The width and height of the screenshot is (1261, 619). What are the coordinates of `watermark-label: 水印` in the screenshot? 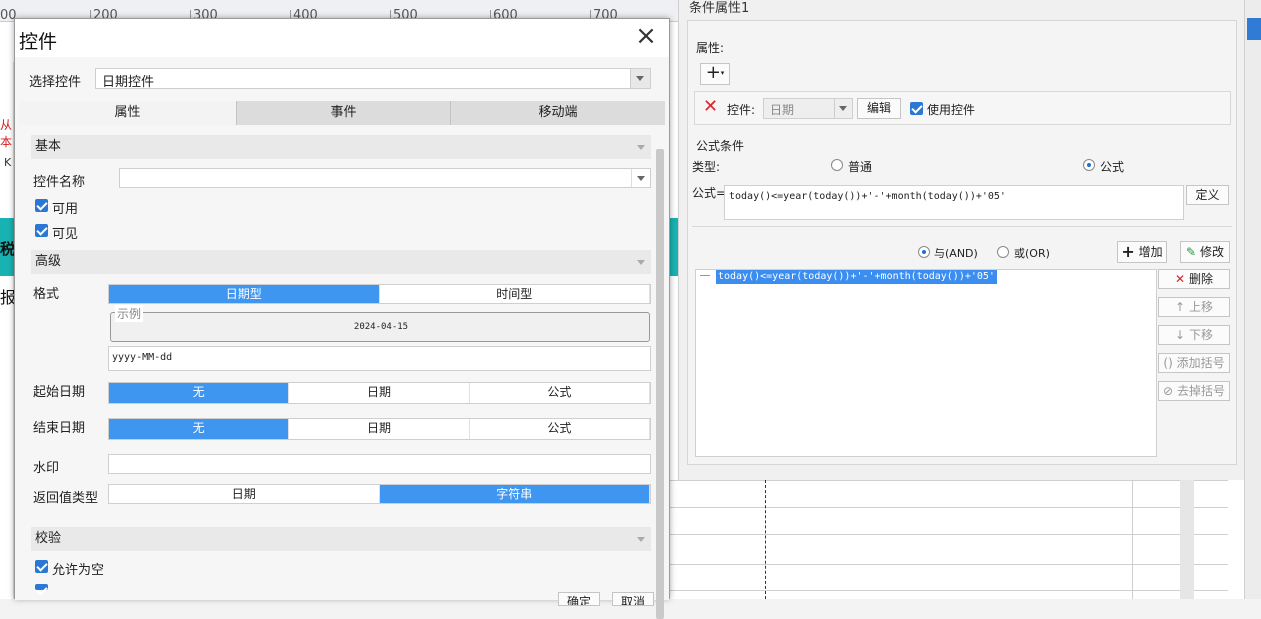 It's located at (46, 468).